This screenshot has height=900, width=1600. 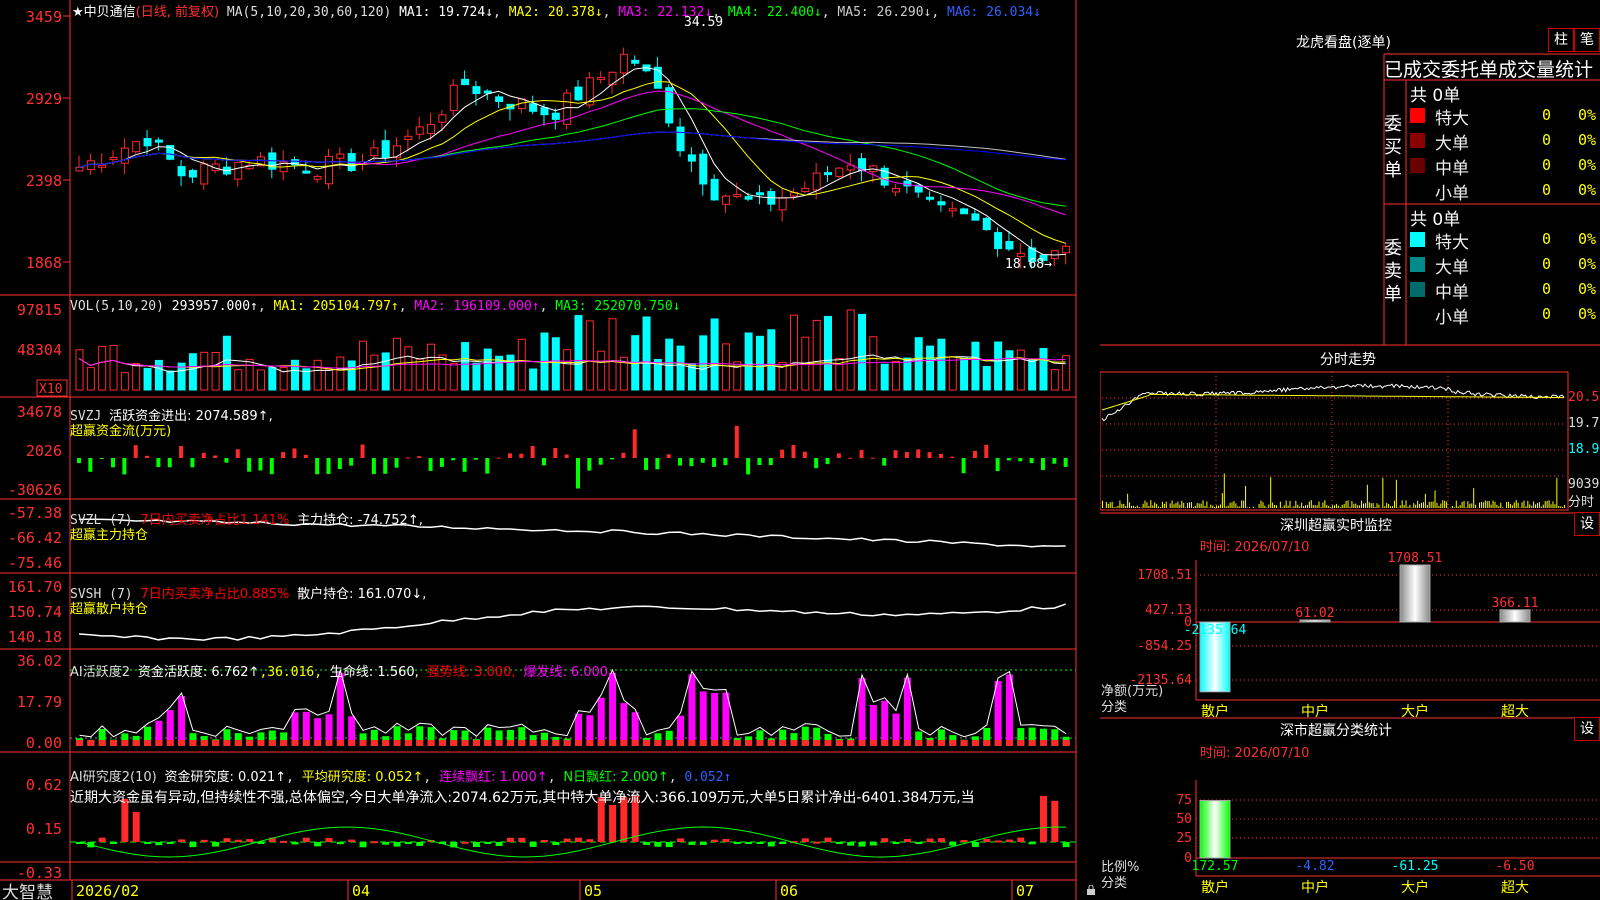 What do you see at coordinates (1452, 293) in the screenshot?
I see `sell-name: 中单` at bounding box center [1452, 293].